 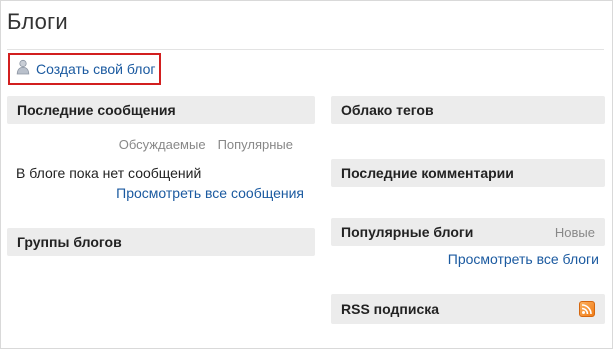 I want to click on rss-subscription-title: RSS подписка, so click(x=390, y=309).